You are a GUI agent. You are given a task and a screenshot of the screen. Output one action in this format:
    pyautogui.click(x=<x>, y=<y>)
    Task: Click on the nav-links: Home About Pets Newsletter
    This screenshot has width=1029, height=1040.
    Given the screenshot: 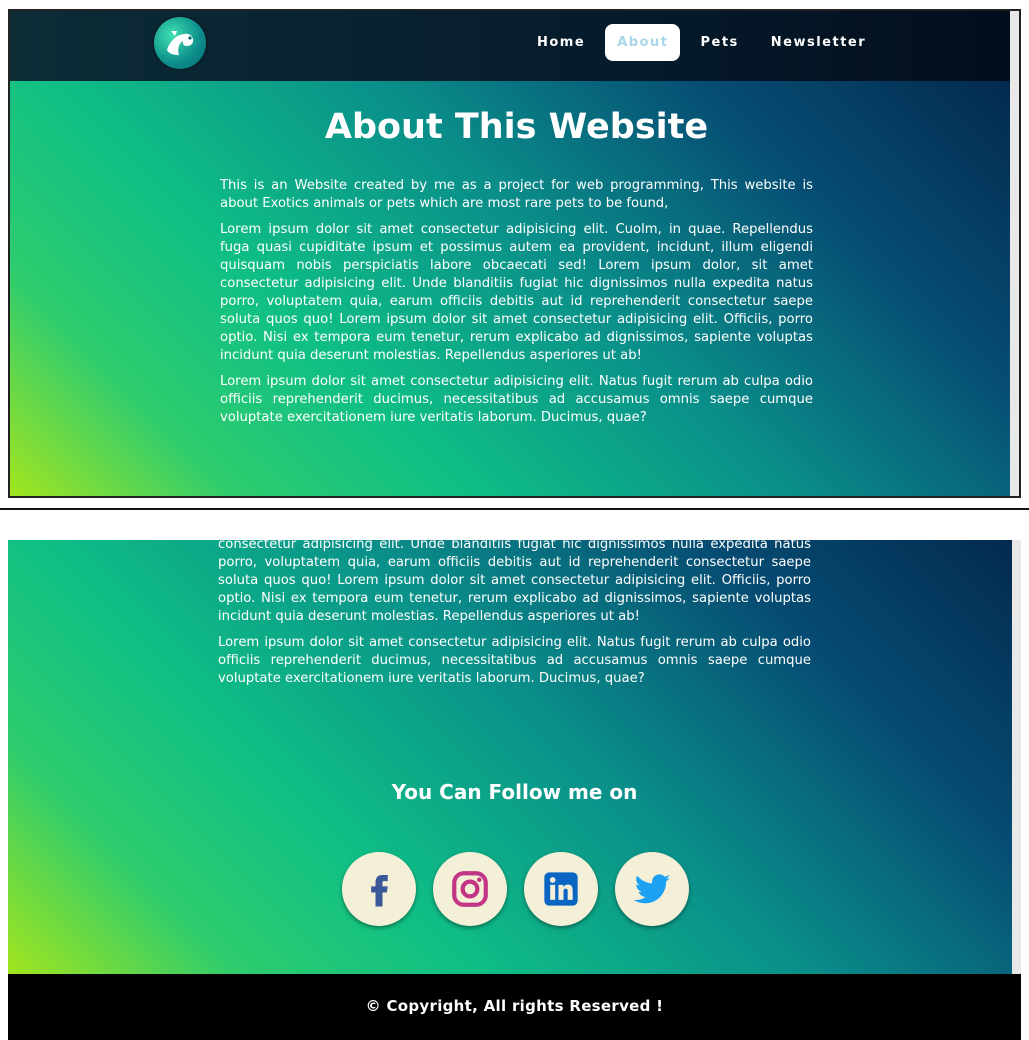 What is the action you would take?
    pyautogui.click(x=705, y=42)
    